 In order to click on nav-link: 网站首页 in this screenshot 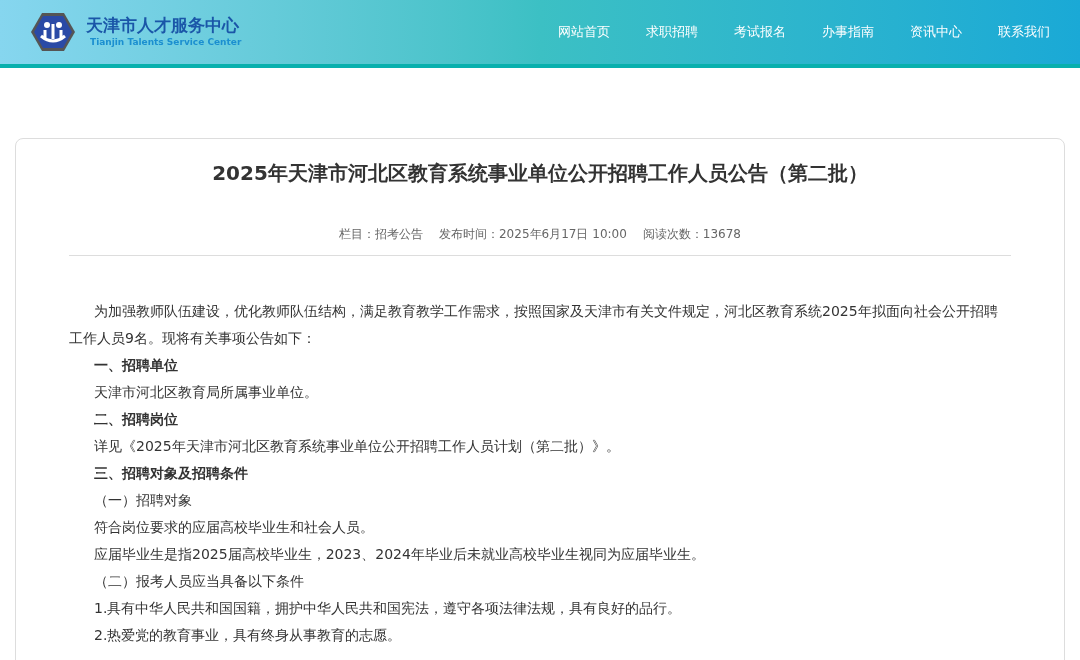, I will do `click(584, 32)`.